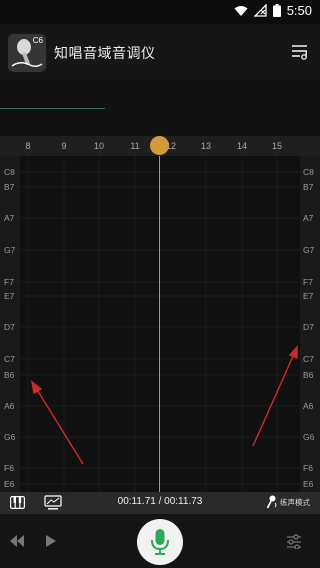 The height and width of the screenshot is (568, 320). I want to click on status-bar: 5:50, so click(160, 12).